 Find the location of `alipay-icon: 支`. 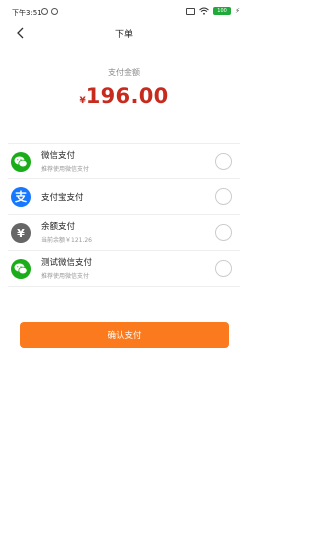

alipay-icon: 支 is located at coordinates (21, 197).